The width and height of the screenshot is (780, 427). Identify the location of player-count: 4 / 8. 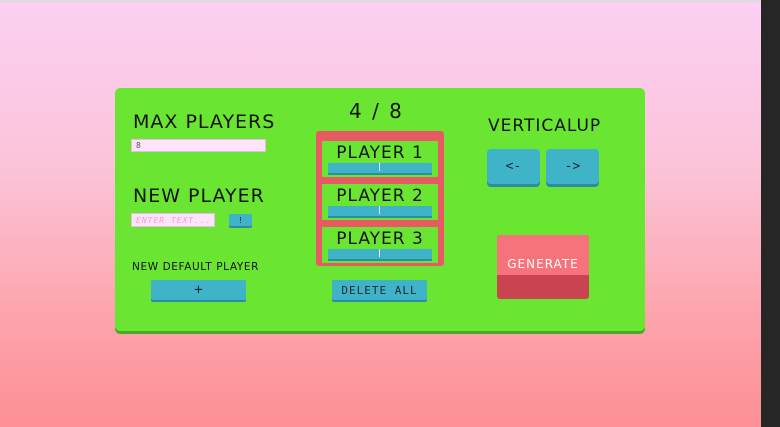
(376, 111).